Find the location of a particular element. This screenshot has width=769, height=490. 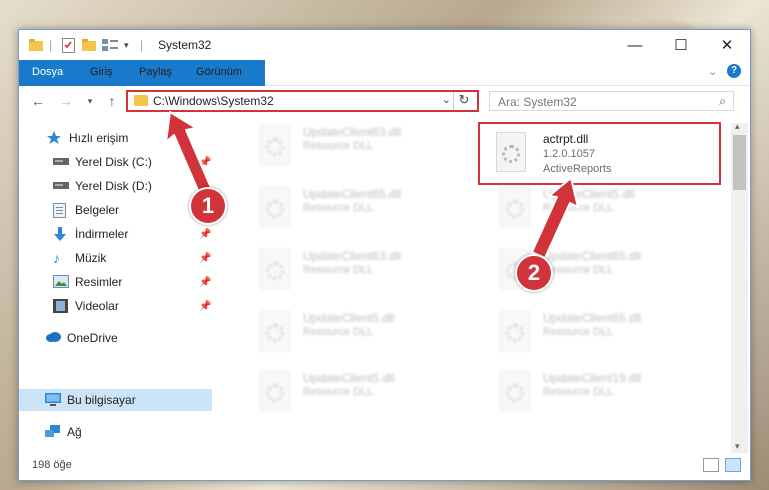

sidebar-item-local-disk-c: Yerel Disk (C:) 📌 is located at coordinates (115, 162).